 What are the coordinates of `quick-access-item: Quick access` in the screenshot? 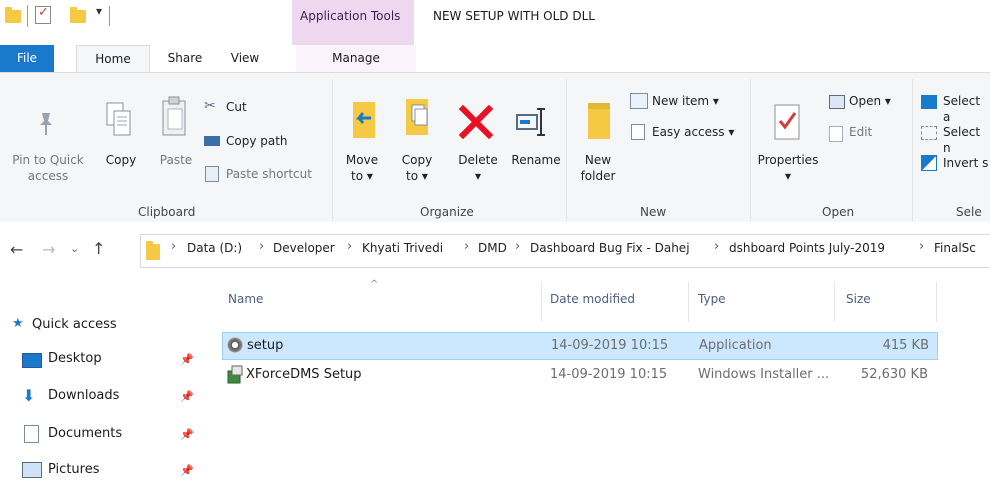 It's located at (74, 324).